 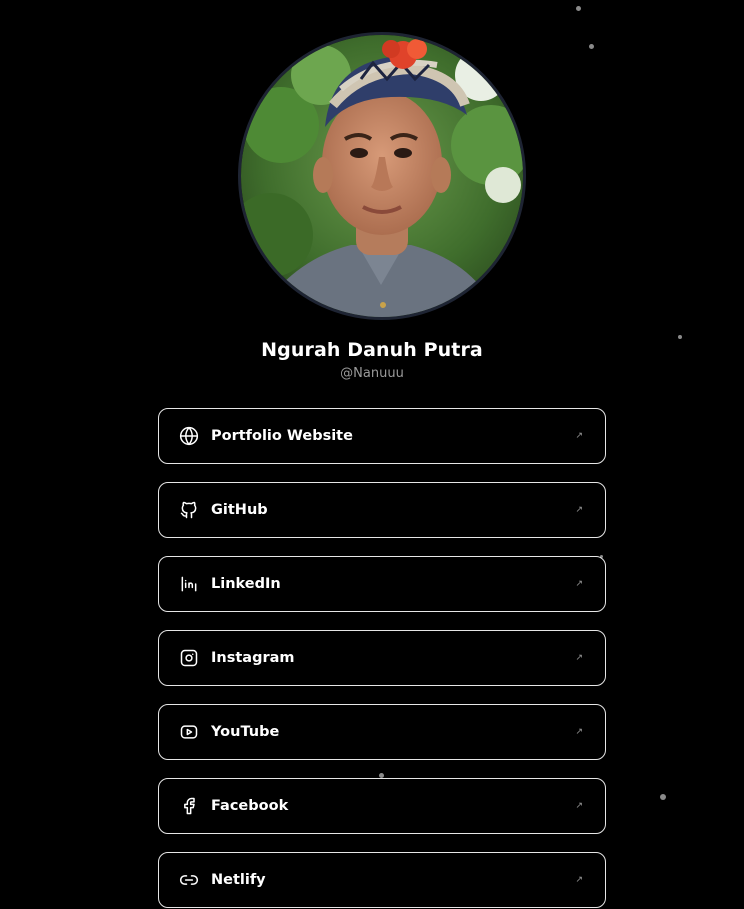 I want to click on github-icon, so click(x=189, y=510).